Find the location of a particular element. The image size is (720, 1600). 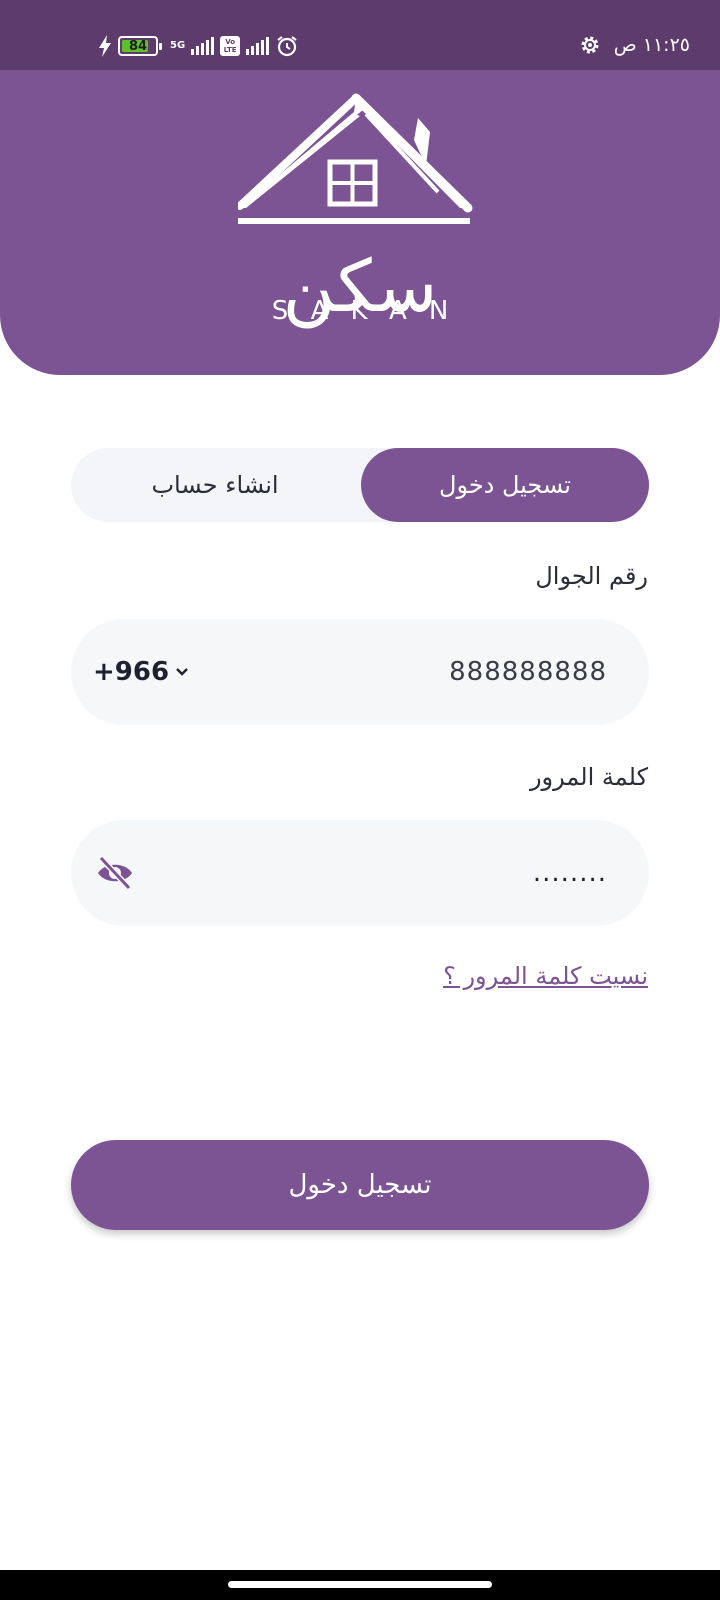

country-code-selector: +966 is located at coordinates (141, 672).